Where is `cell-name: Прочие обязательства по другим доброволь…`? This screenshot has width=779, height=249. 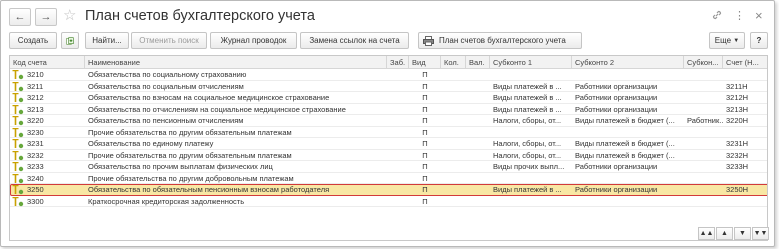 cell-name: Прочие обязательства по другим доброволь… is located at coordinates (191, 178).